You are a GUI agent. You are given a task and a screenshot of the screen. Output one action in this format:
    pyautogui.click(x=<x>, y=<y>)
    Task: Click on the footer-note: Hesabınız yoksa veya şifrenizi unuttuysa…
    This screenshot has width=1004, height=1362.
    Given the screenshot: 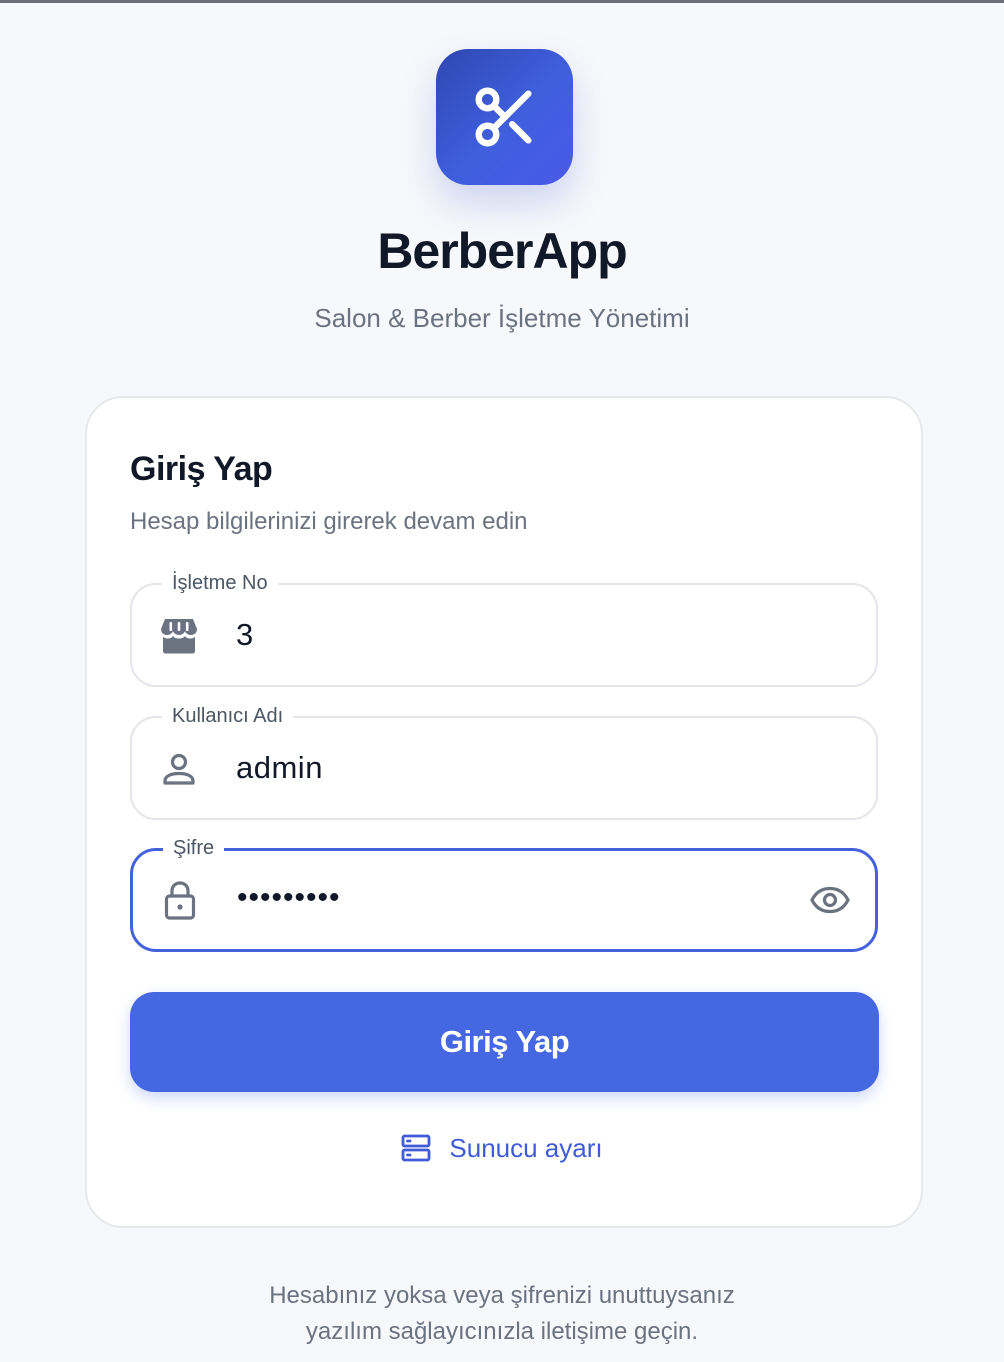 What is the action you would take?
    pyautogui.click(x=502, y=1314)
    